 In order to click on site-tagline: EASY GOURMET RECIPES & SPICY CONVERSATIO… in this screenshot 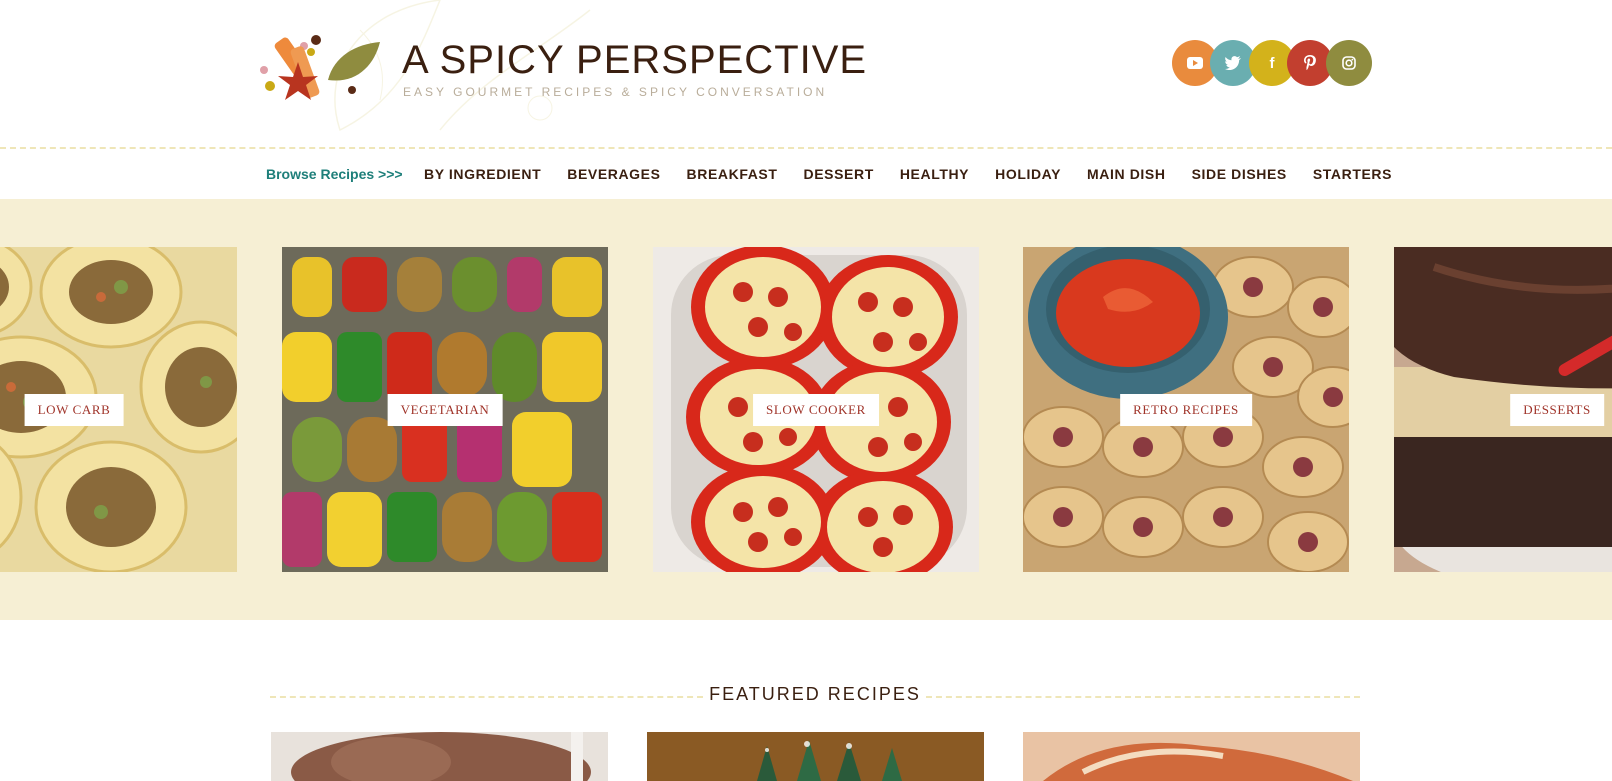, I will do `click(615, 92)`.